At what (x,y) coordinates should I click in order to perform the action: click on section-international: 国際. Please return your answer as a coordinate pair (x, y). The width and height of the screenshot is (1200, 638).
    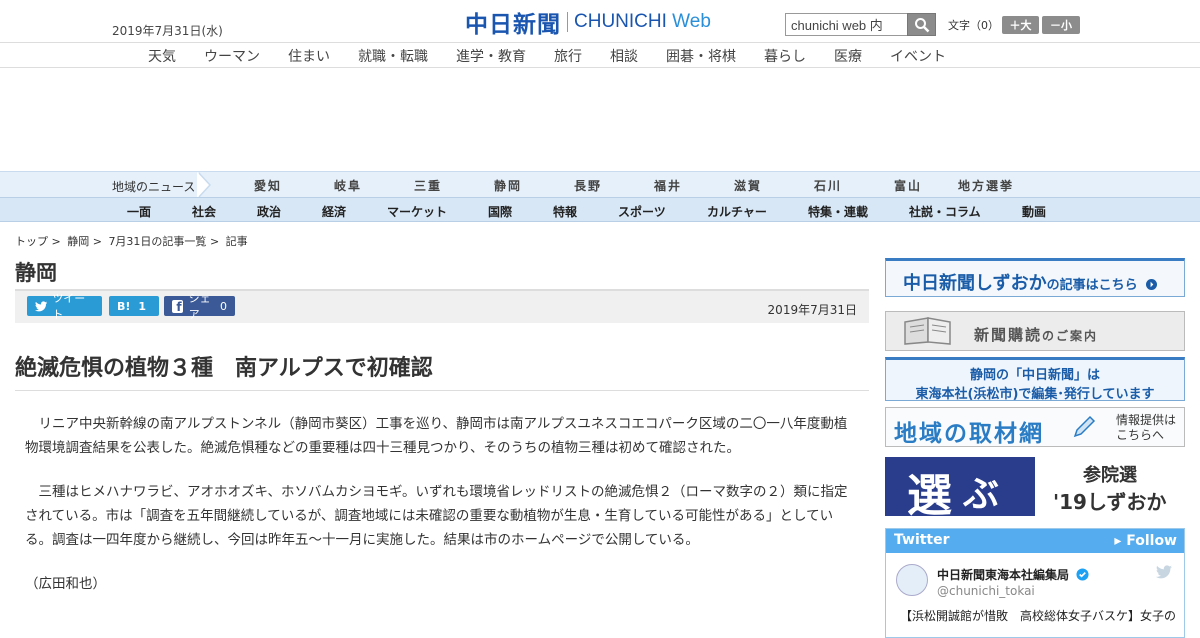
    Looking at the image, I should click on (500, 211).